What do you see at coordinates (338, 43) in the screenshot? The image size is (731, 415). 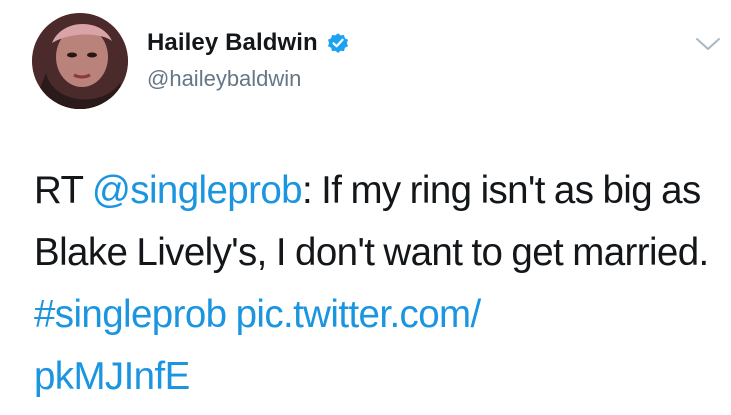 I see `verified-badge-icon` at bounding box center [338, 43].